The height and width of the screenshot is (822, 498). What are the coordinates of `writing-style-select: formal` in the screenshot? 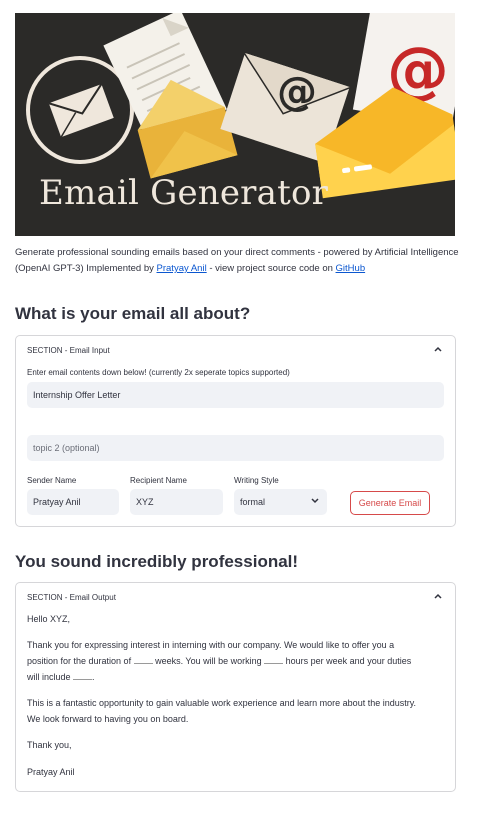 It's located at (280, 502).